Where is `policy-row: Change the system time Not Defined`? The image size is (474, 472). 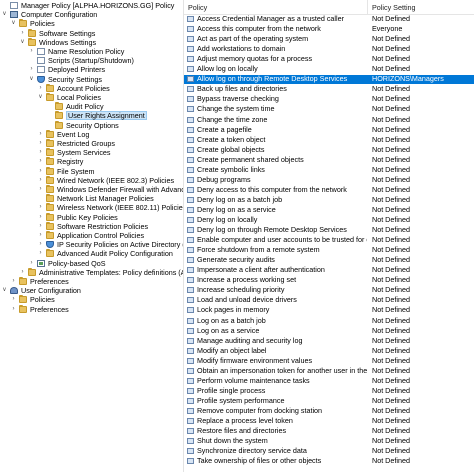 policy-row: Change the system time Not Defined is located at coordinates (329, 109).